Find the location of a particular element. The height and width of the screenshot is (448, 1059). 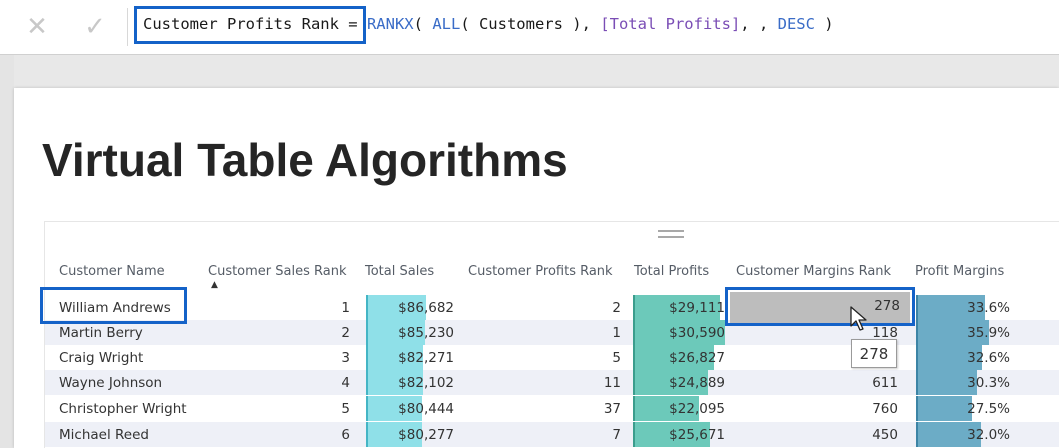

column-header-total-profits: Total Profits is located at coordinates (671, 271).